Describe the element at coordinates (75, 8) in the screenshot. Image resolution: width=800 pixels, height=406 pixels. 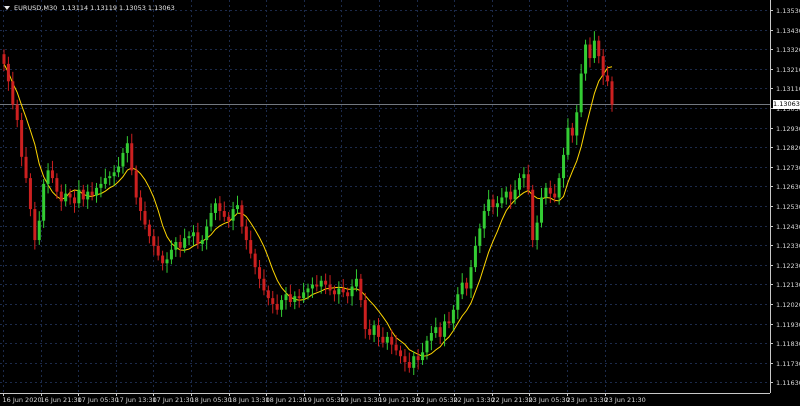
I see `open-price: 1.13114` at that location.